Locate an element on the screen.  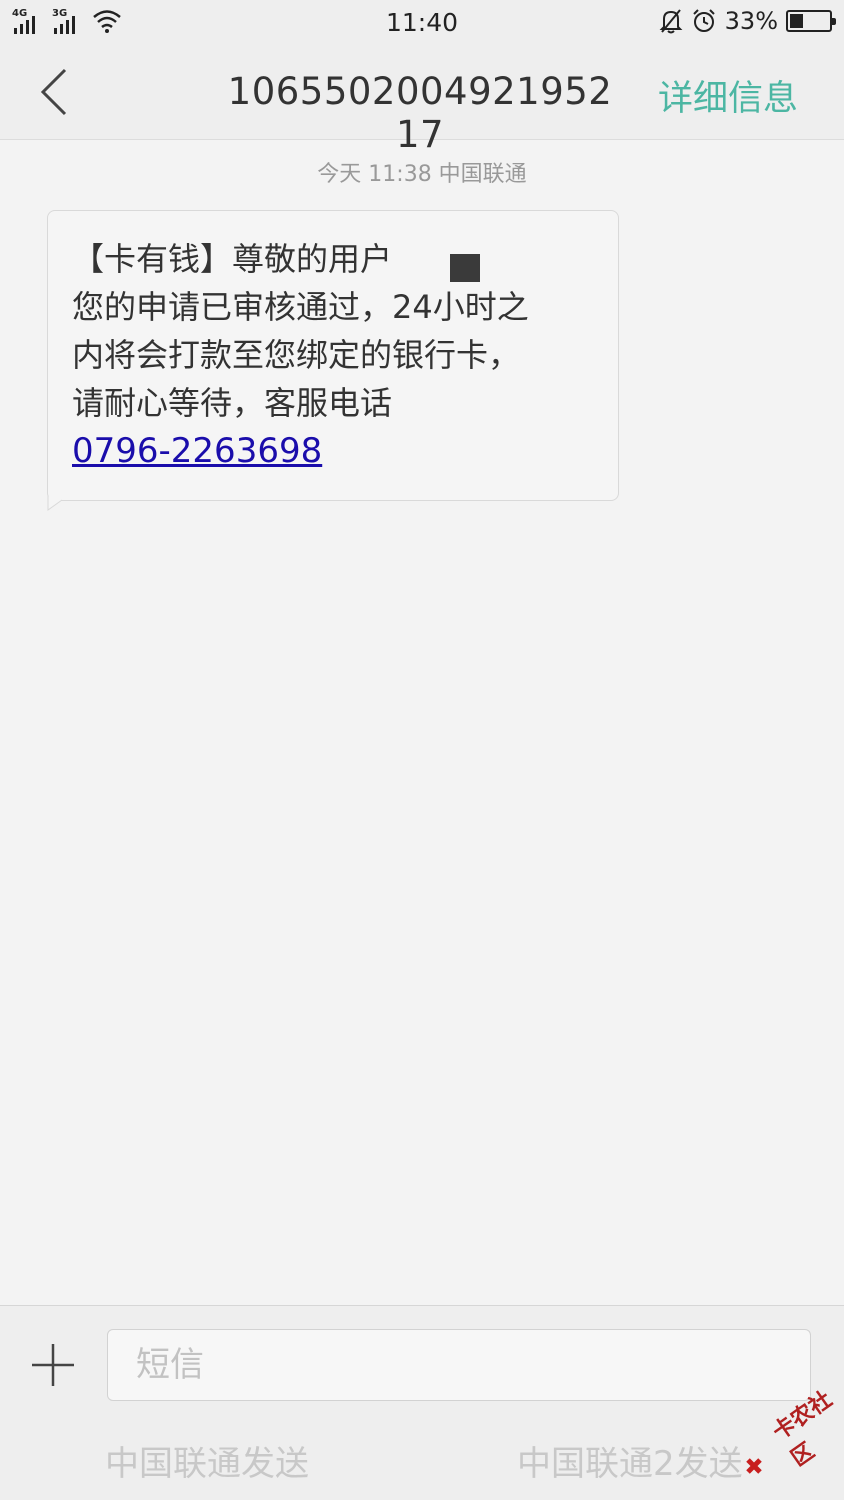
battery-icon is located at coordinates (811, 21).